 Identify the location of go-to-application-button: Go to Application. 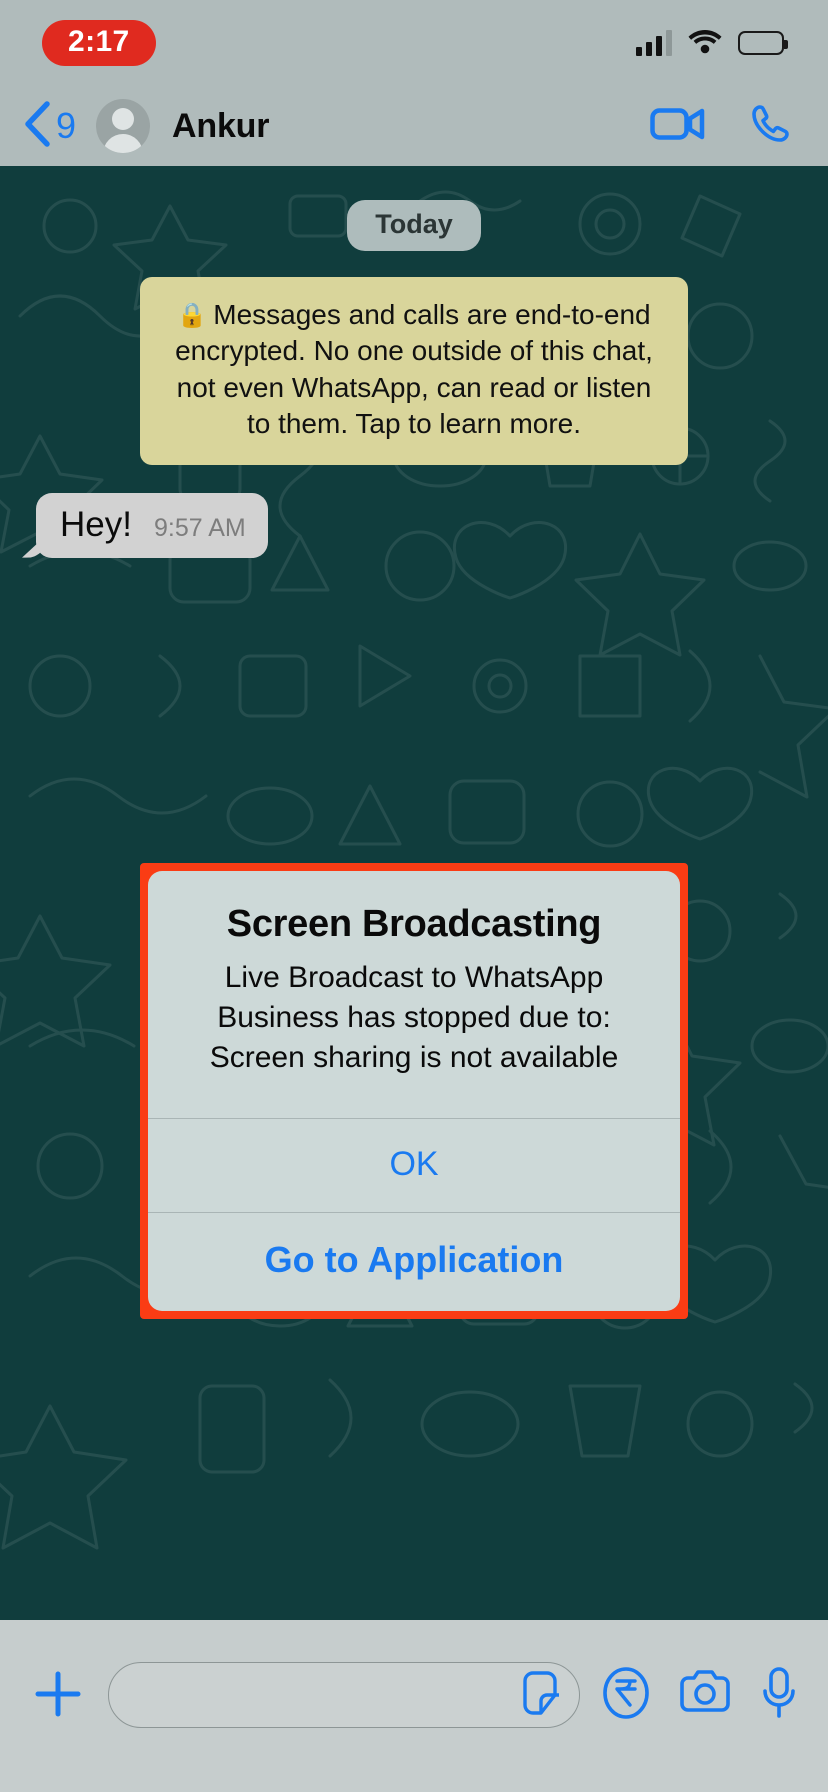
(414, 1261).